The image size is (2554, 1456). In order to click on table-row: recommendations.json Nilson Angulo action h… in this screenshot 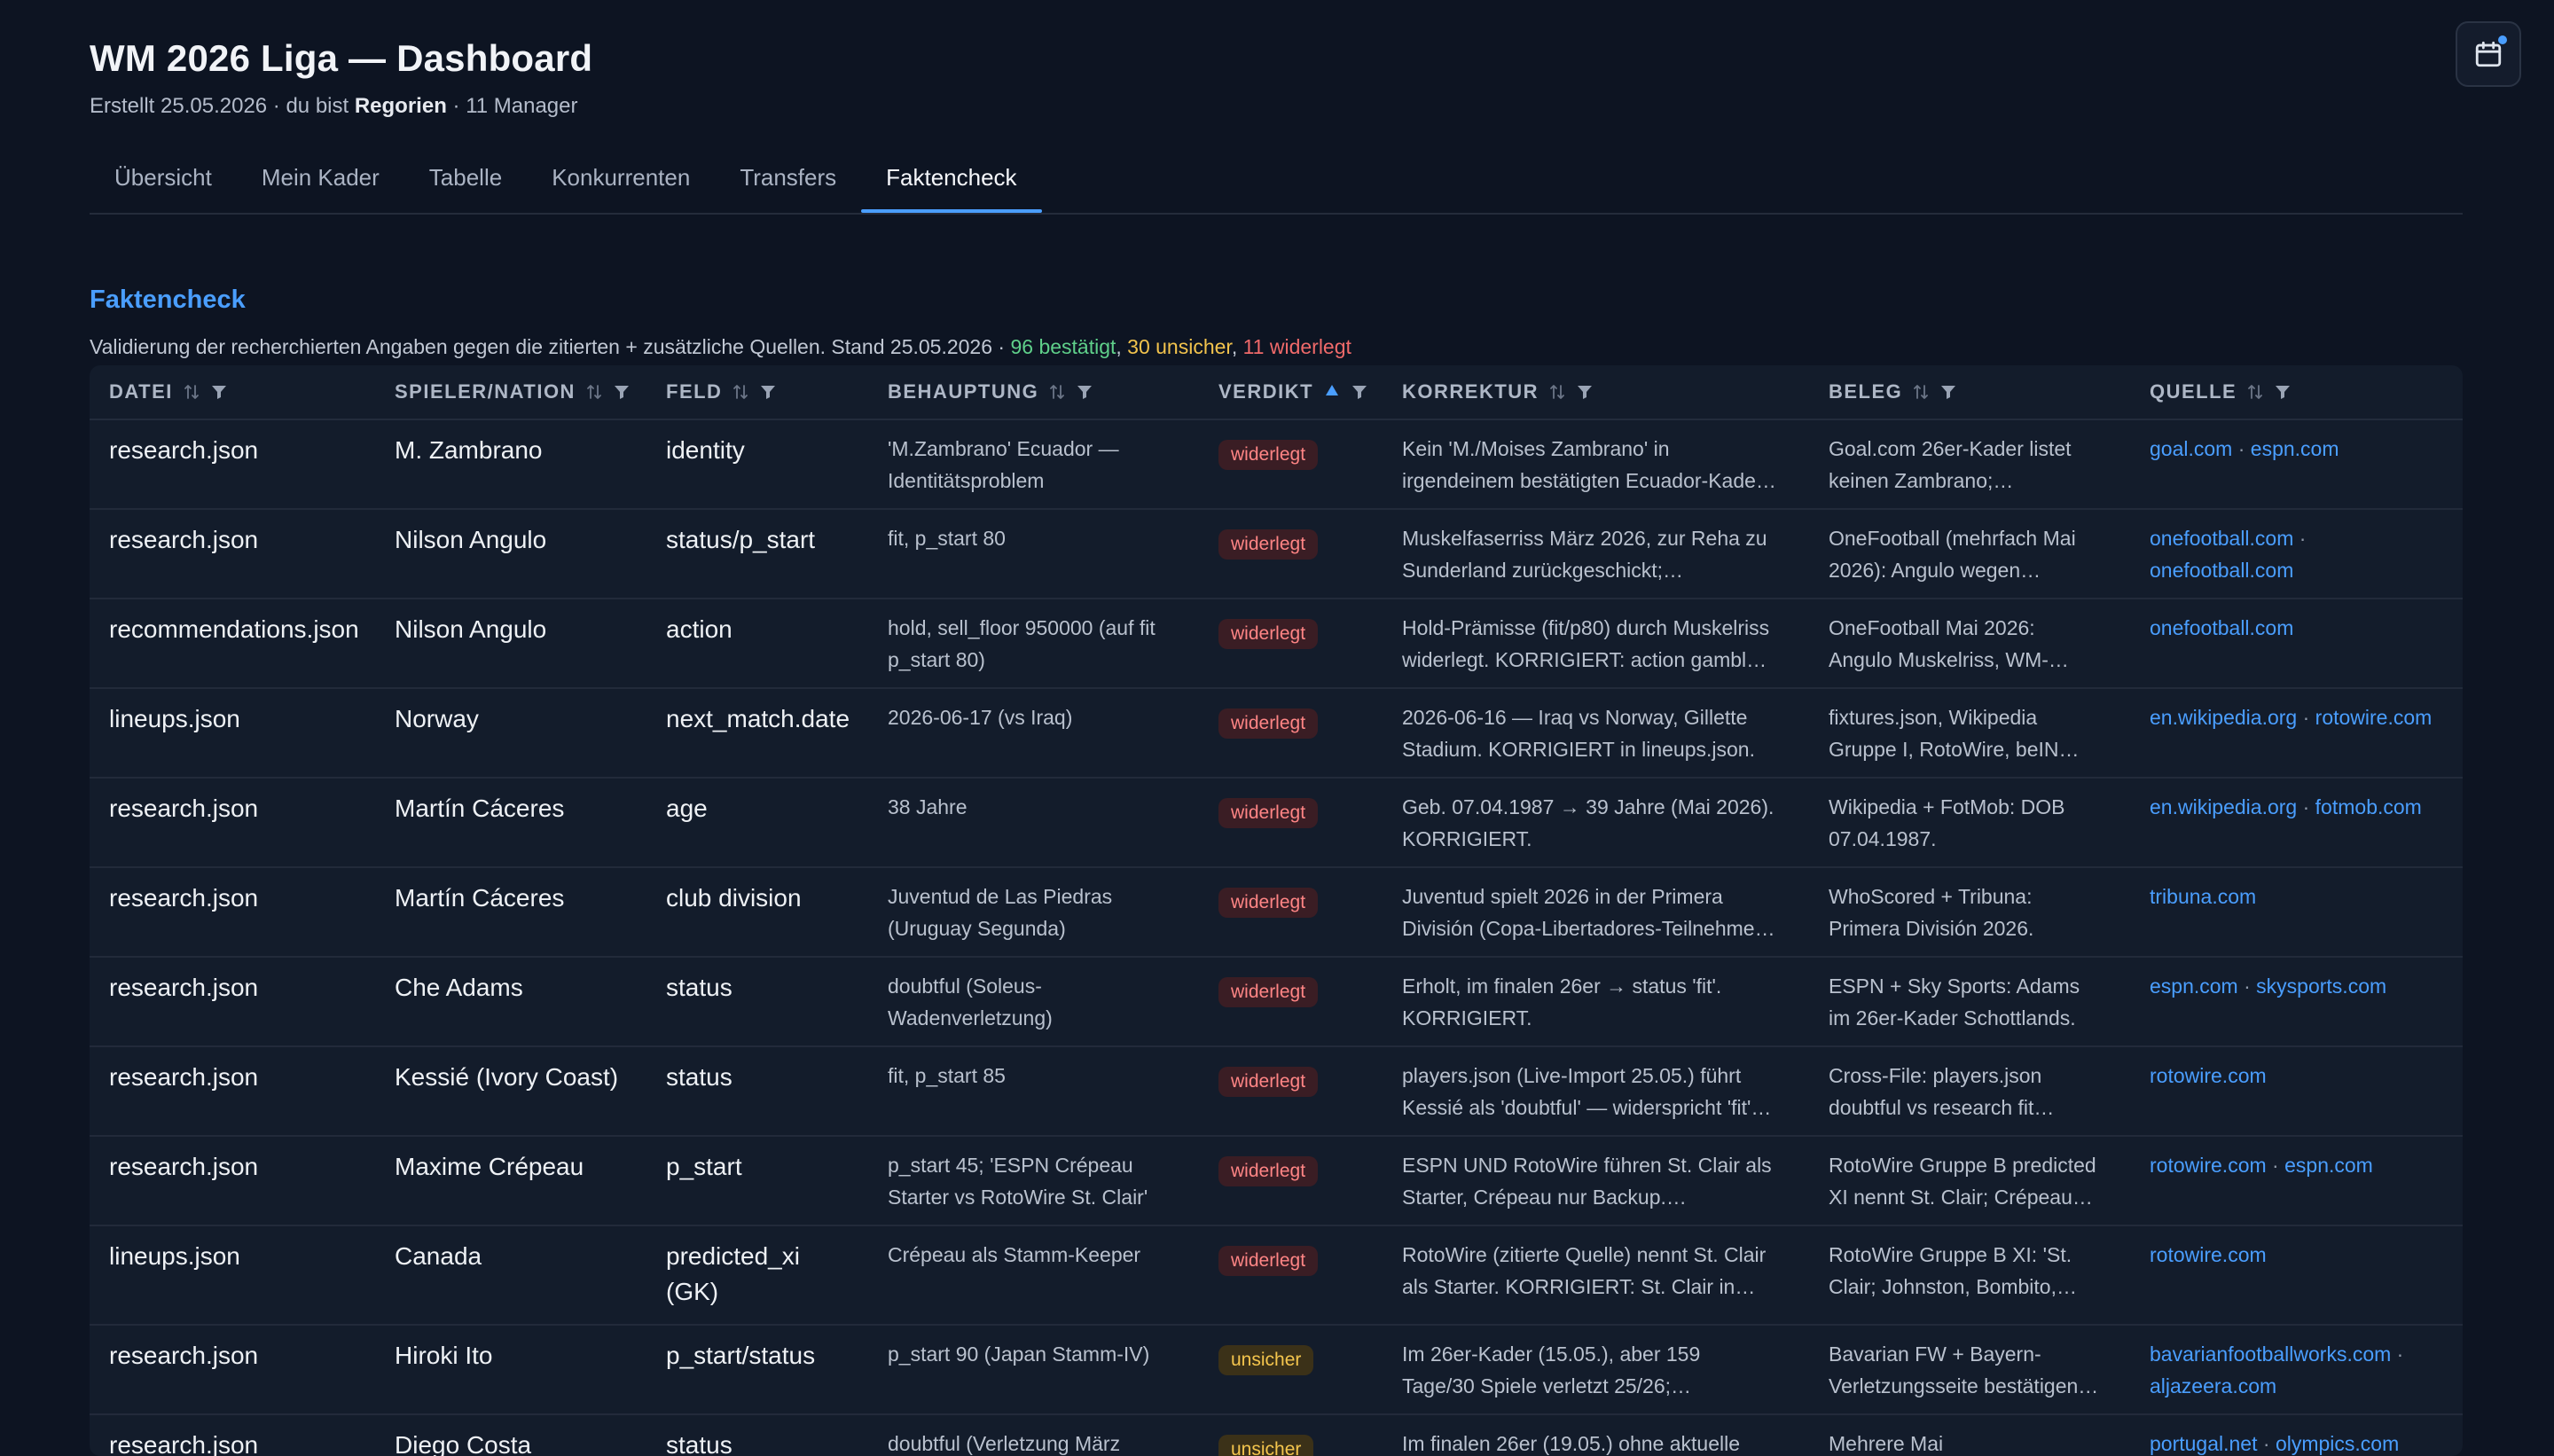, I will do `click(1276, 644)`.